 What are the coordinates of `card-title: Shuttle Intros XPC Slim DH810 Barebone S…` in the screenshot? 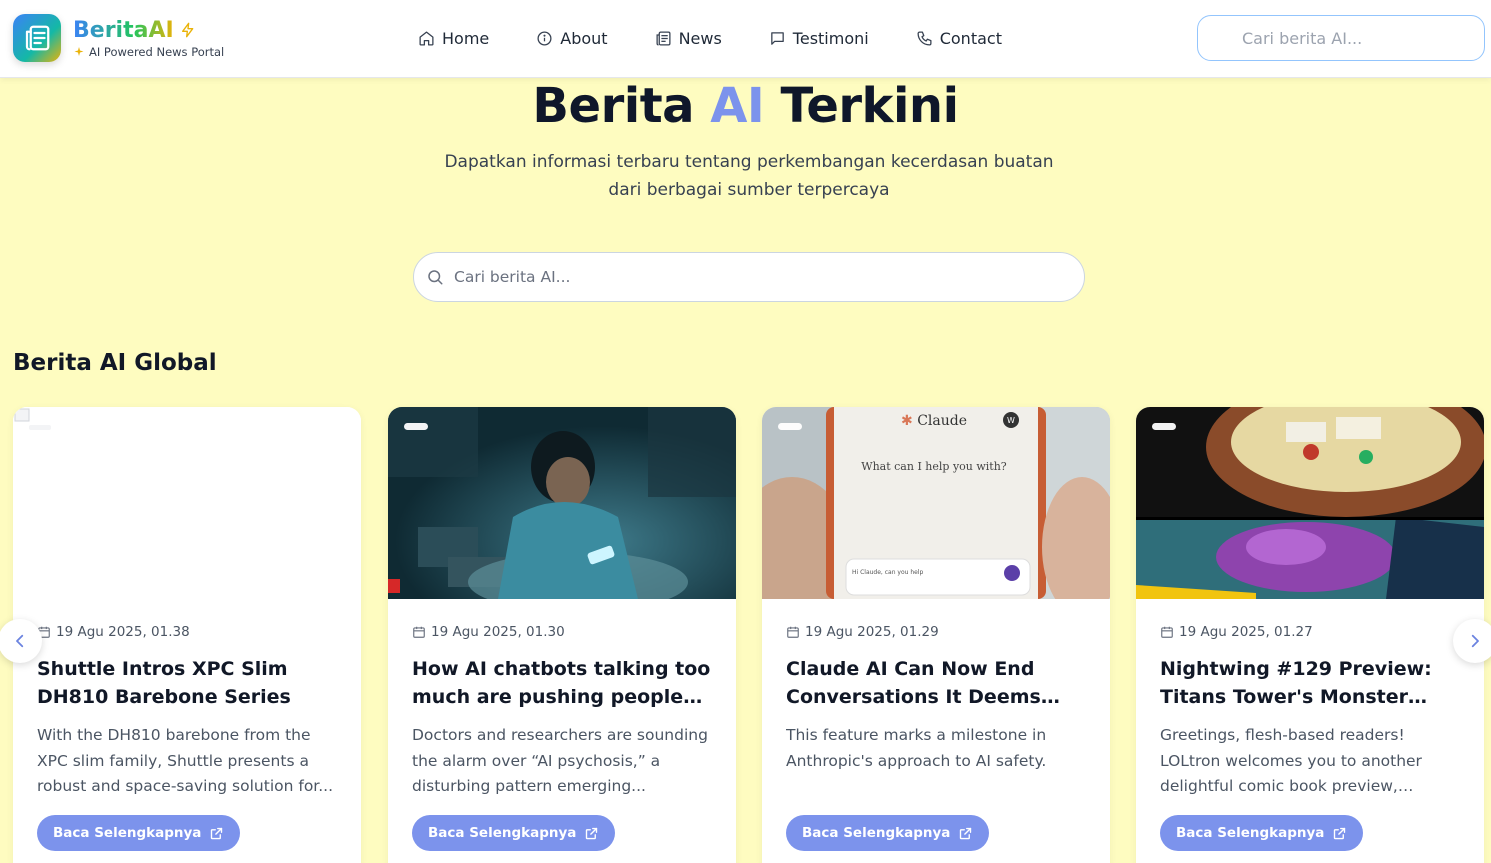 It's located at (189, 683).